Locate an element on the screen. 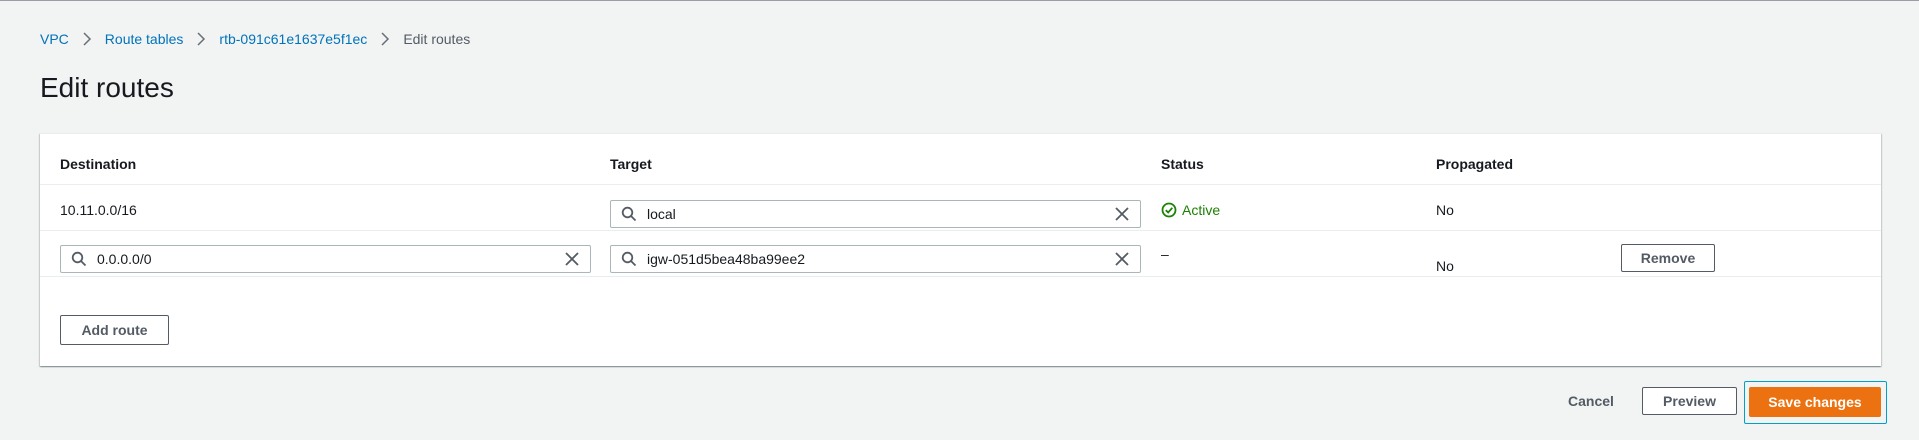 The width and height of the screenshot is (1919, 440). target-value: local is located at coordinates (661, 214).